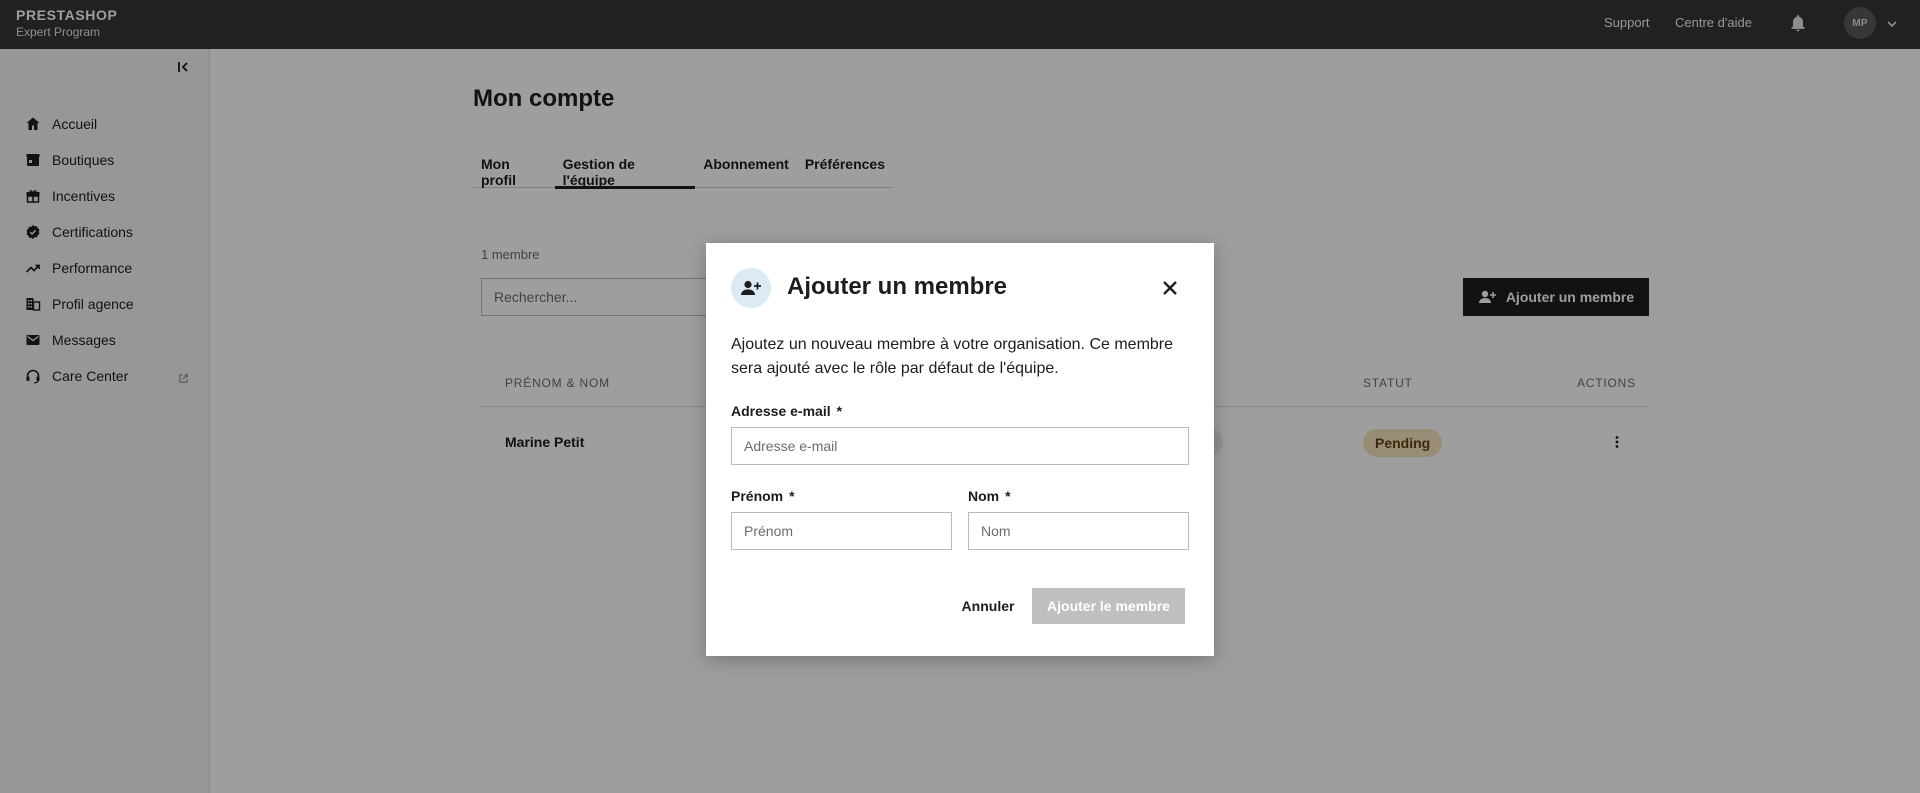 This screenshot has height=793, width=1920. Describe the element at coordinates (1078, 531) in the screenshot. I see `last-name-field: Nom` at that location.